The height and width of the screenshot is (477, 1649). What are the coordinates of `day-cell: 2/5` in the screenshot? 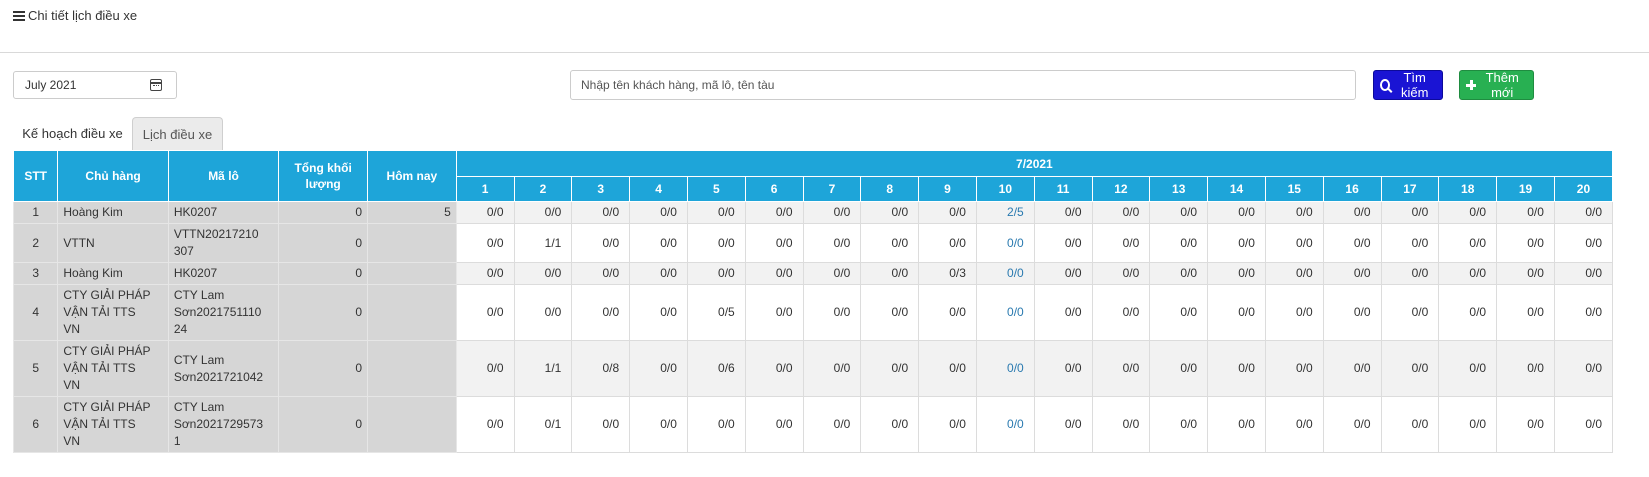 It's located at (1005, 212).